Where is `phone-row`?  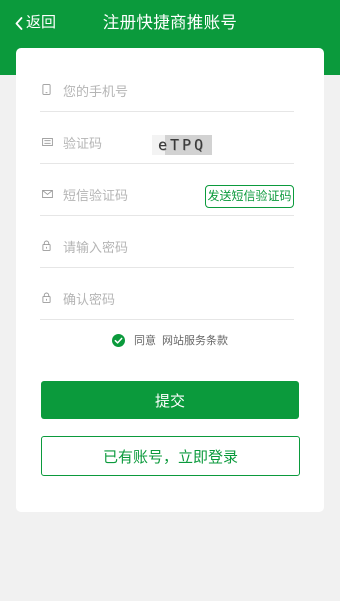 phone-row is located at coordinates (167, 86).